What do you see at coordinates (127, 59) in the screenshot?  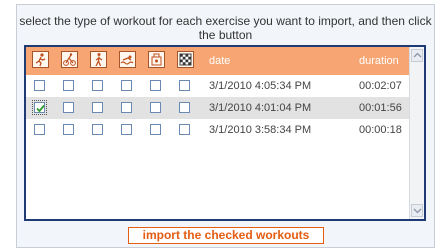 I see `swimming-icon` at bounding box center [127, 59].